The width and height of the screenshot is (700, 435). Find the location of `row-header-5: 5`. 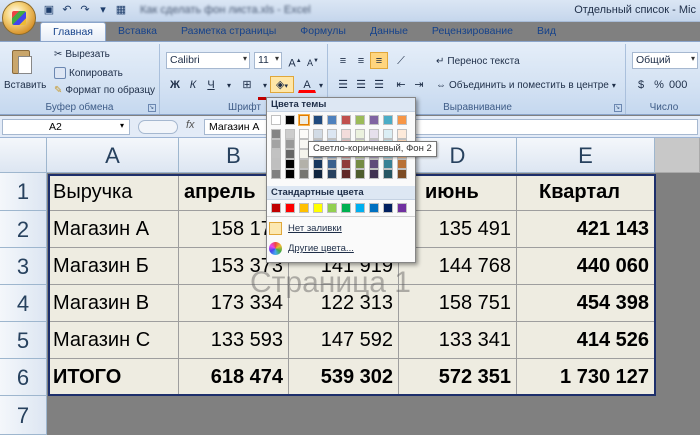

row-header-5: 5 is located at coordinates (23, 340).